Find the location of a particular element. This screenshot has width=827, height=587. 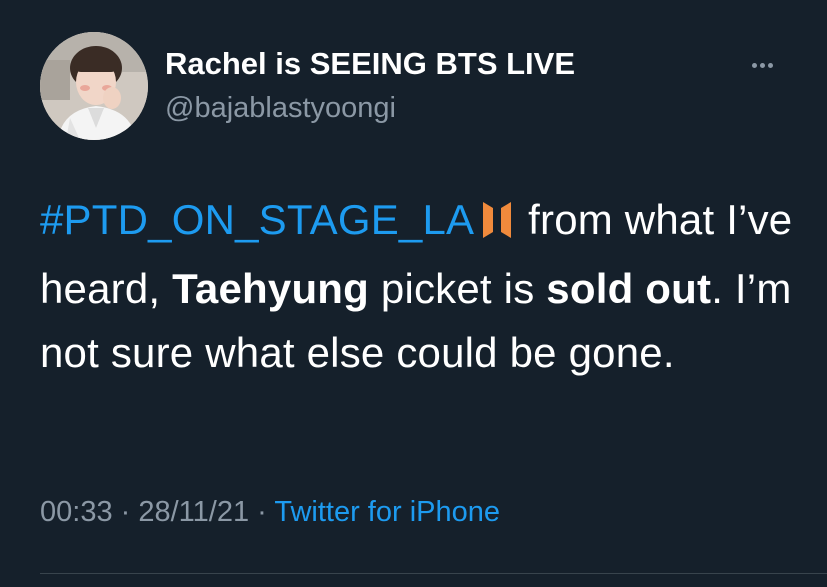

tweet-time: 00:33 is located at coordinates (76, 512).